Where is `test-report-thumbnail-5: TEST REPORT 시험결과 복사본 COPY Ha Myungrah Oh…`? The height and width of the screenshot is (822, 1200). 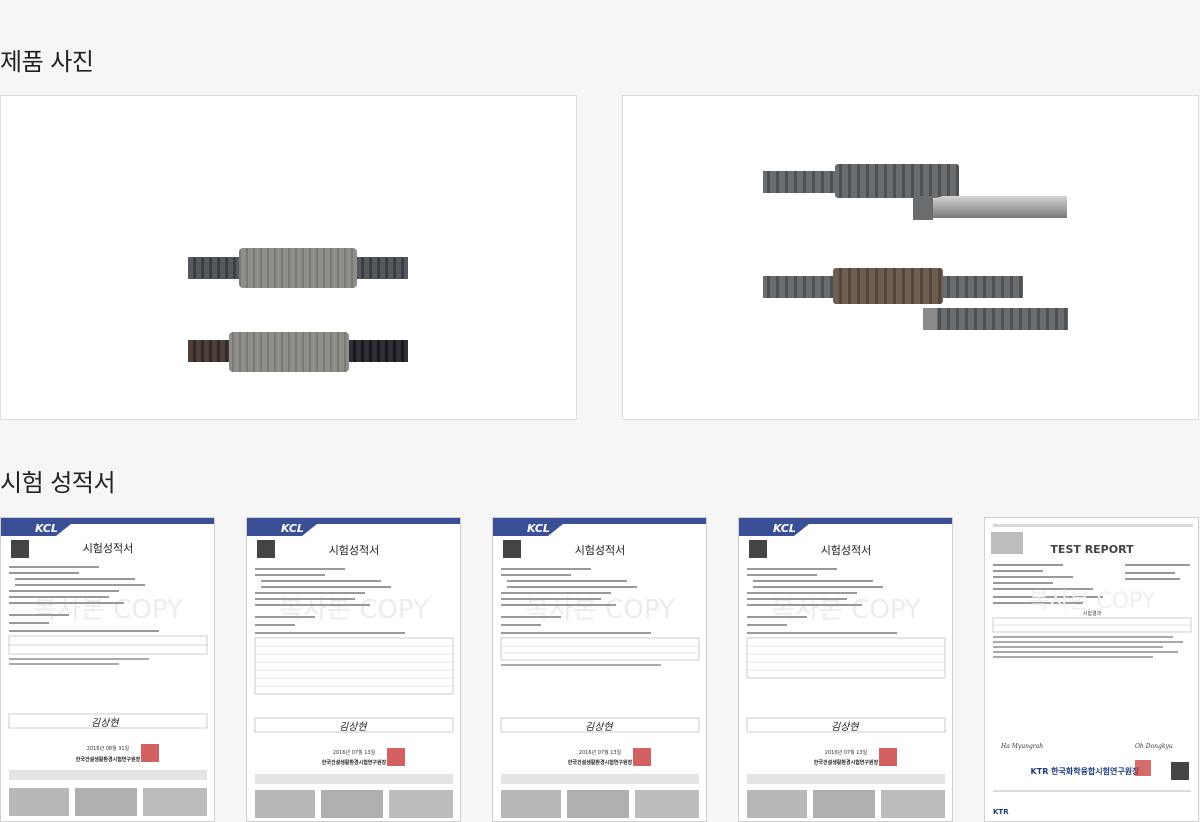 test-report-thumbnail-5: TEST REPORT 시험결과 복사본 COPY Ha Myungrah Oh… is located at coordinates (1091, 669).